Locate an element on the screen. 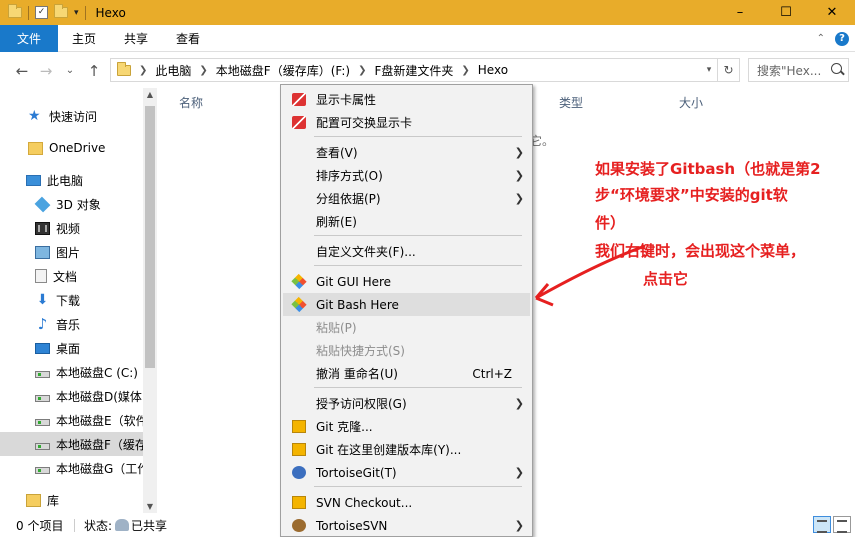 The height and width of the screenshot is (537, 855). breadcrumb-this-pc: 此电脑 is located at coordinates (173, 70).